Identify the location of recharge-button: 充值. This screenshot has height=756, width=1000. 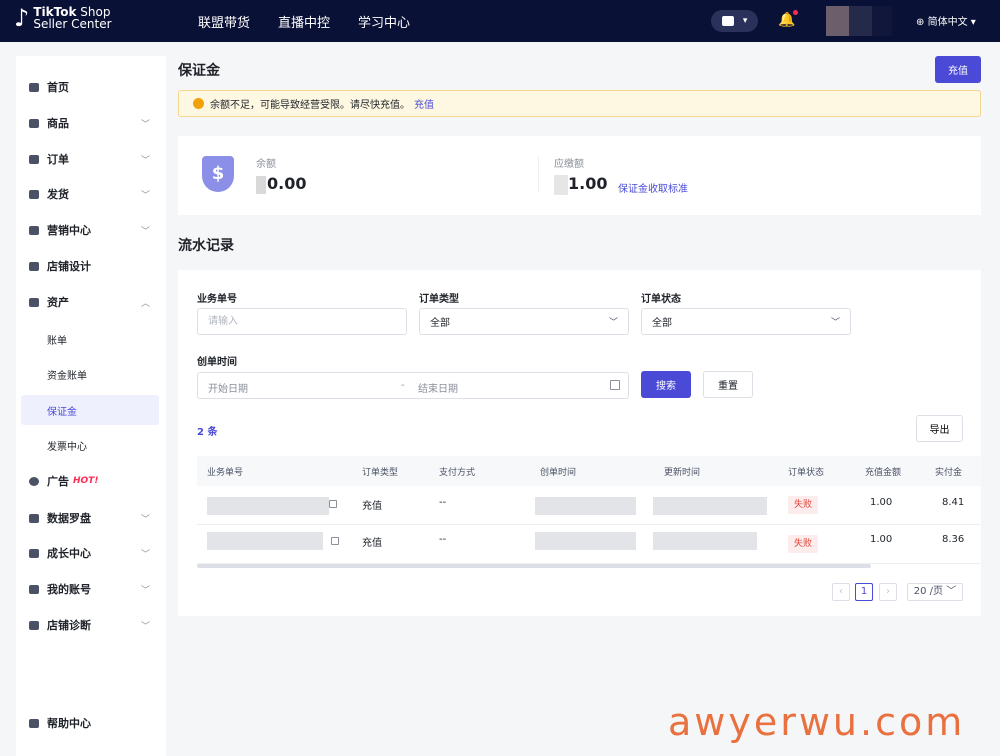
(958, 69).